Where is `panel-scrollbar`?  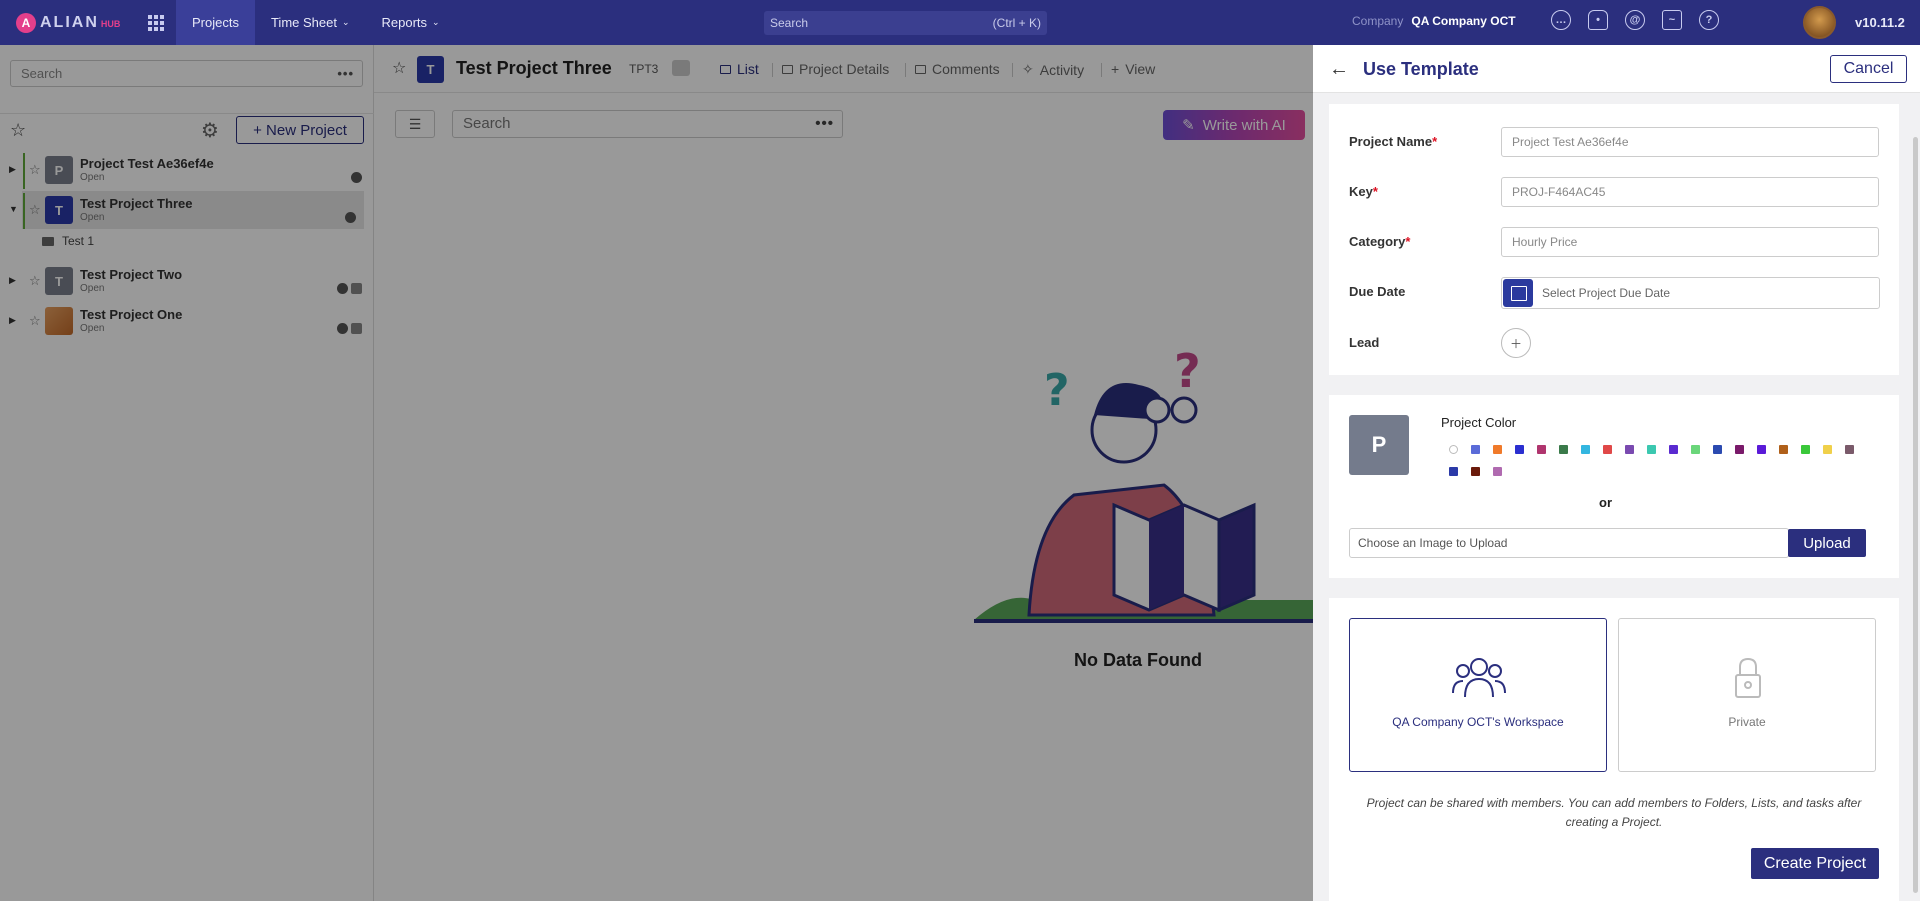 panel-scrollbar is located at coordinates (1915, 515).